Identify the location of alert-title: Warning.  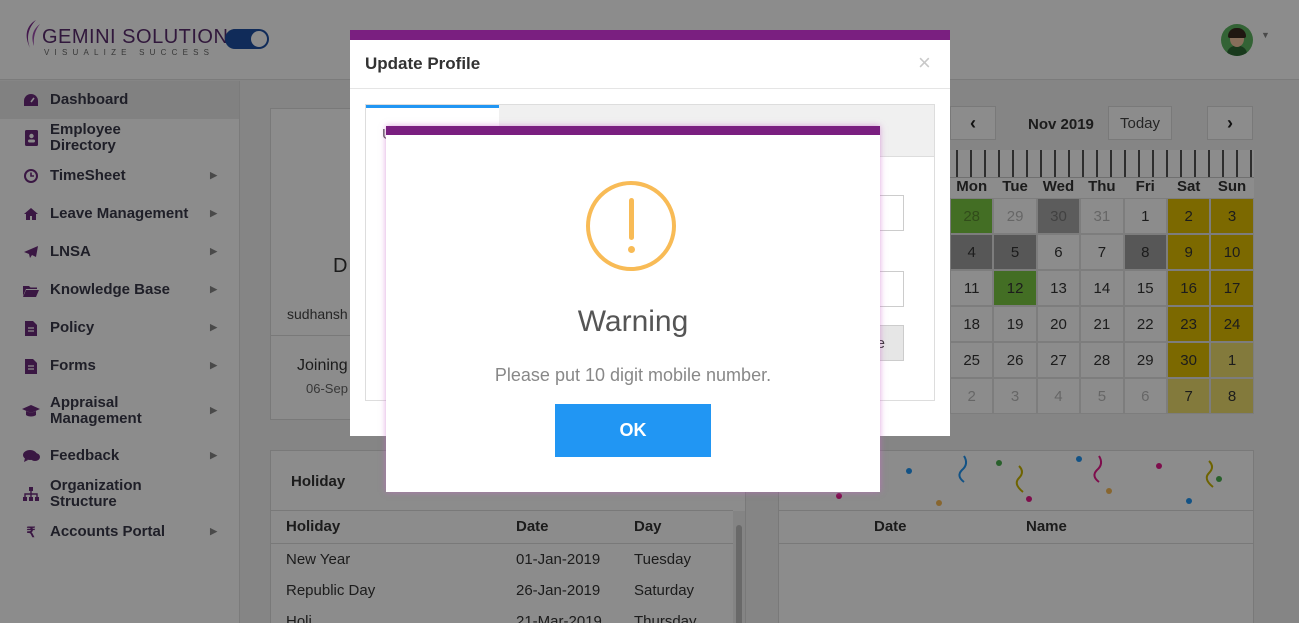
(633, 321).